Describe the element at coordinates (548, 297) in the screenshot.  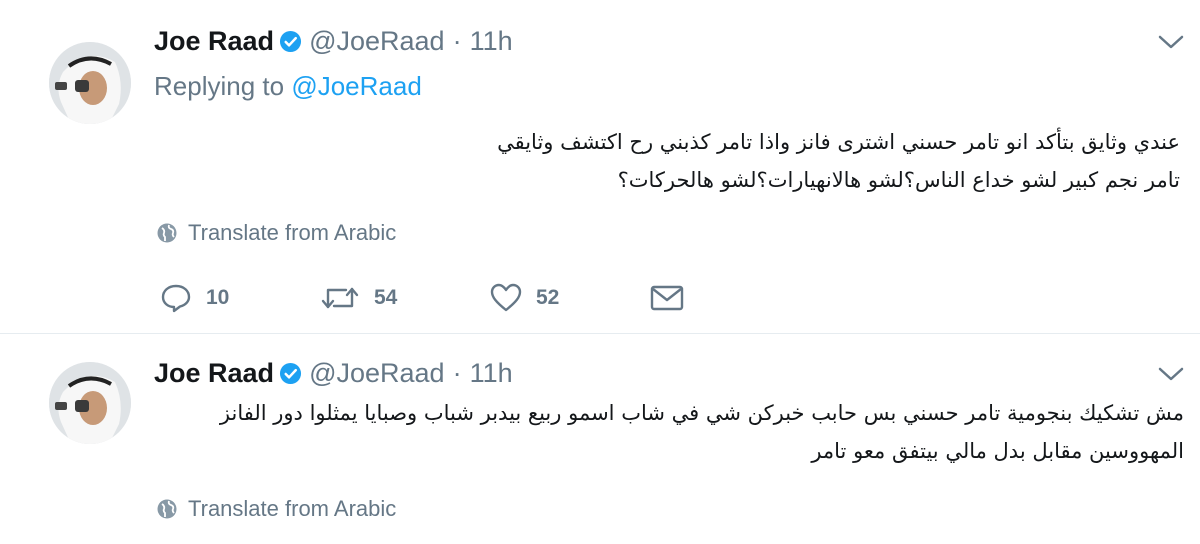
I see `like-count: 52` at that location.